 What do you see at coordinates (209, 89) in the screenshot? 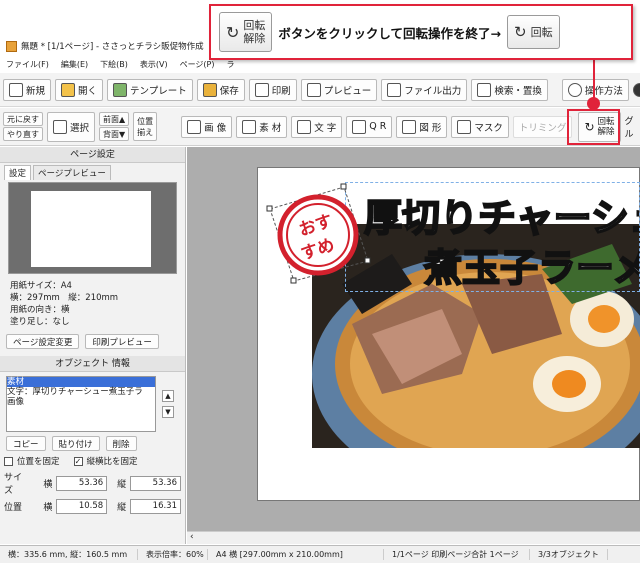
I see `save-icon` at bounding box center [209, 89].